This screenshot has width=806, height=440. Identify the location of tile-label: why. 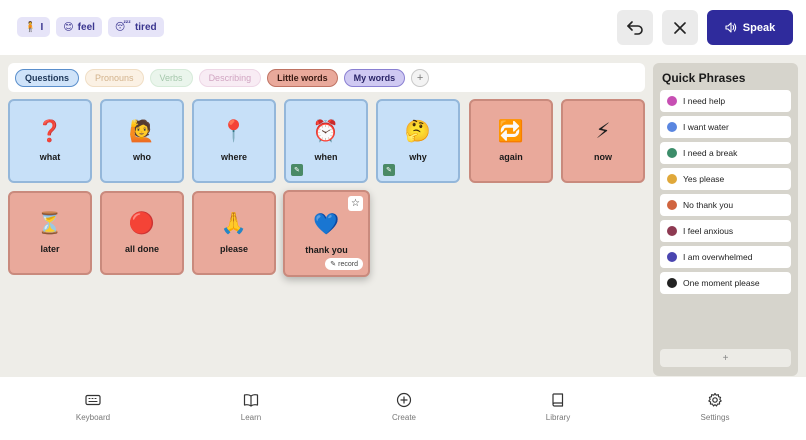
(418, 157).